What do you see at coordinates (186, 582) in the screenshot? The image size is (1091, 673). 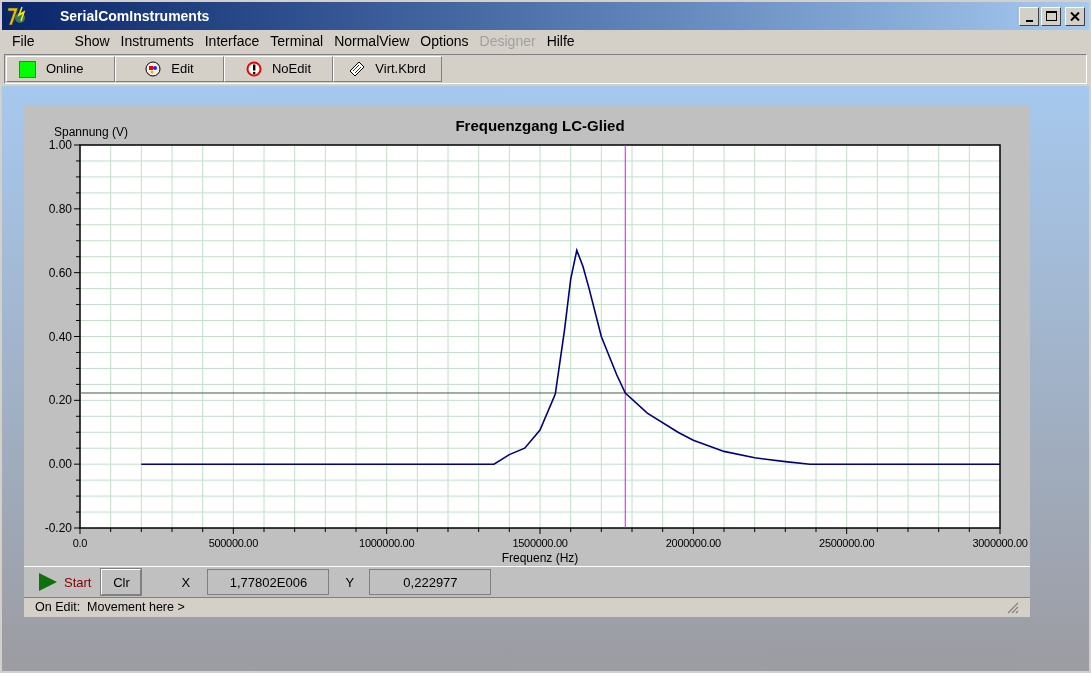 I see `x-label: X` at bounding box center [186, 582].